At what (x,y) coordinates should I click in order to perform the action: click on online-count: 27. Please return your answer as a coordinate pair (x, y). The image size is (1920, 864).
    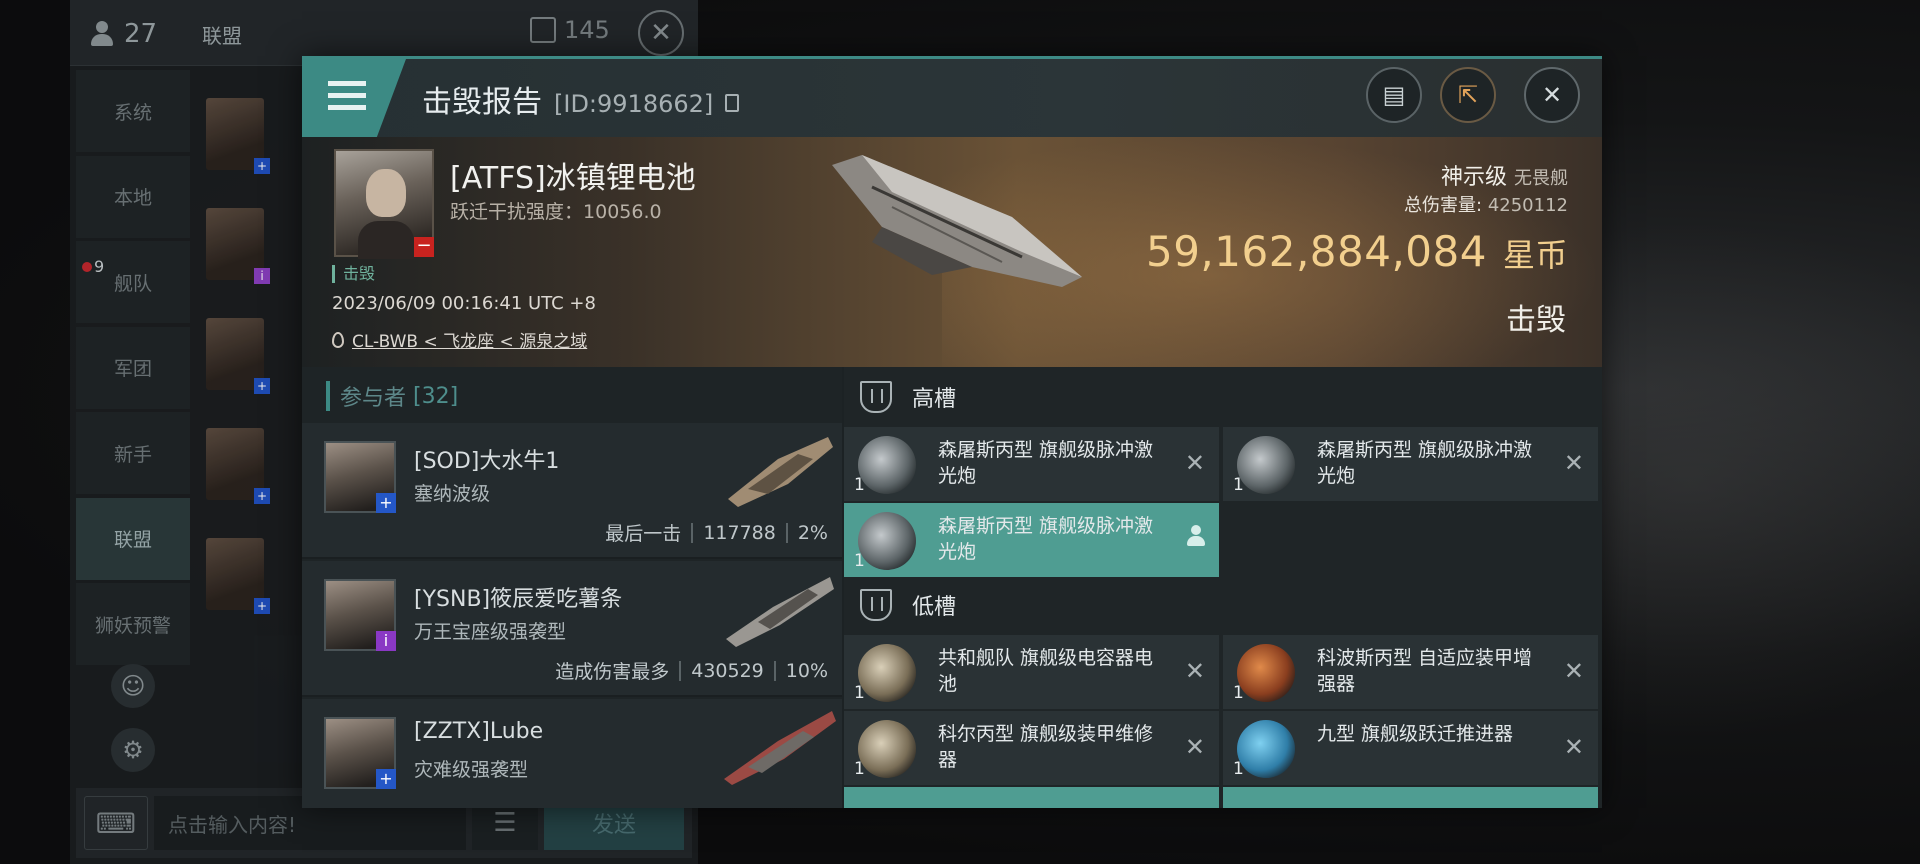
    Looking at the image, I should click on (140, 34).